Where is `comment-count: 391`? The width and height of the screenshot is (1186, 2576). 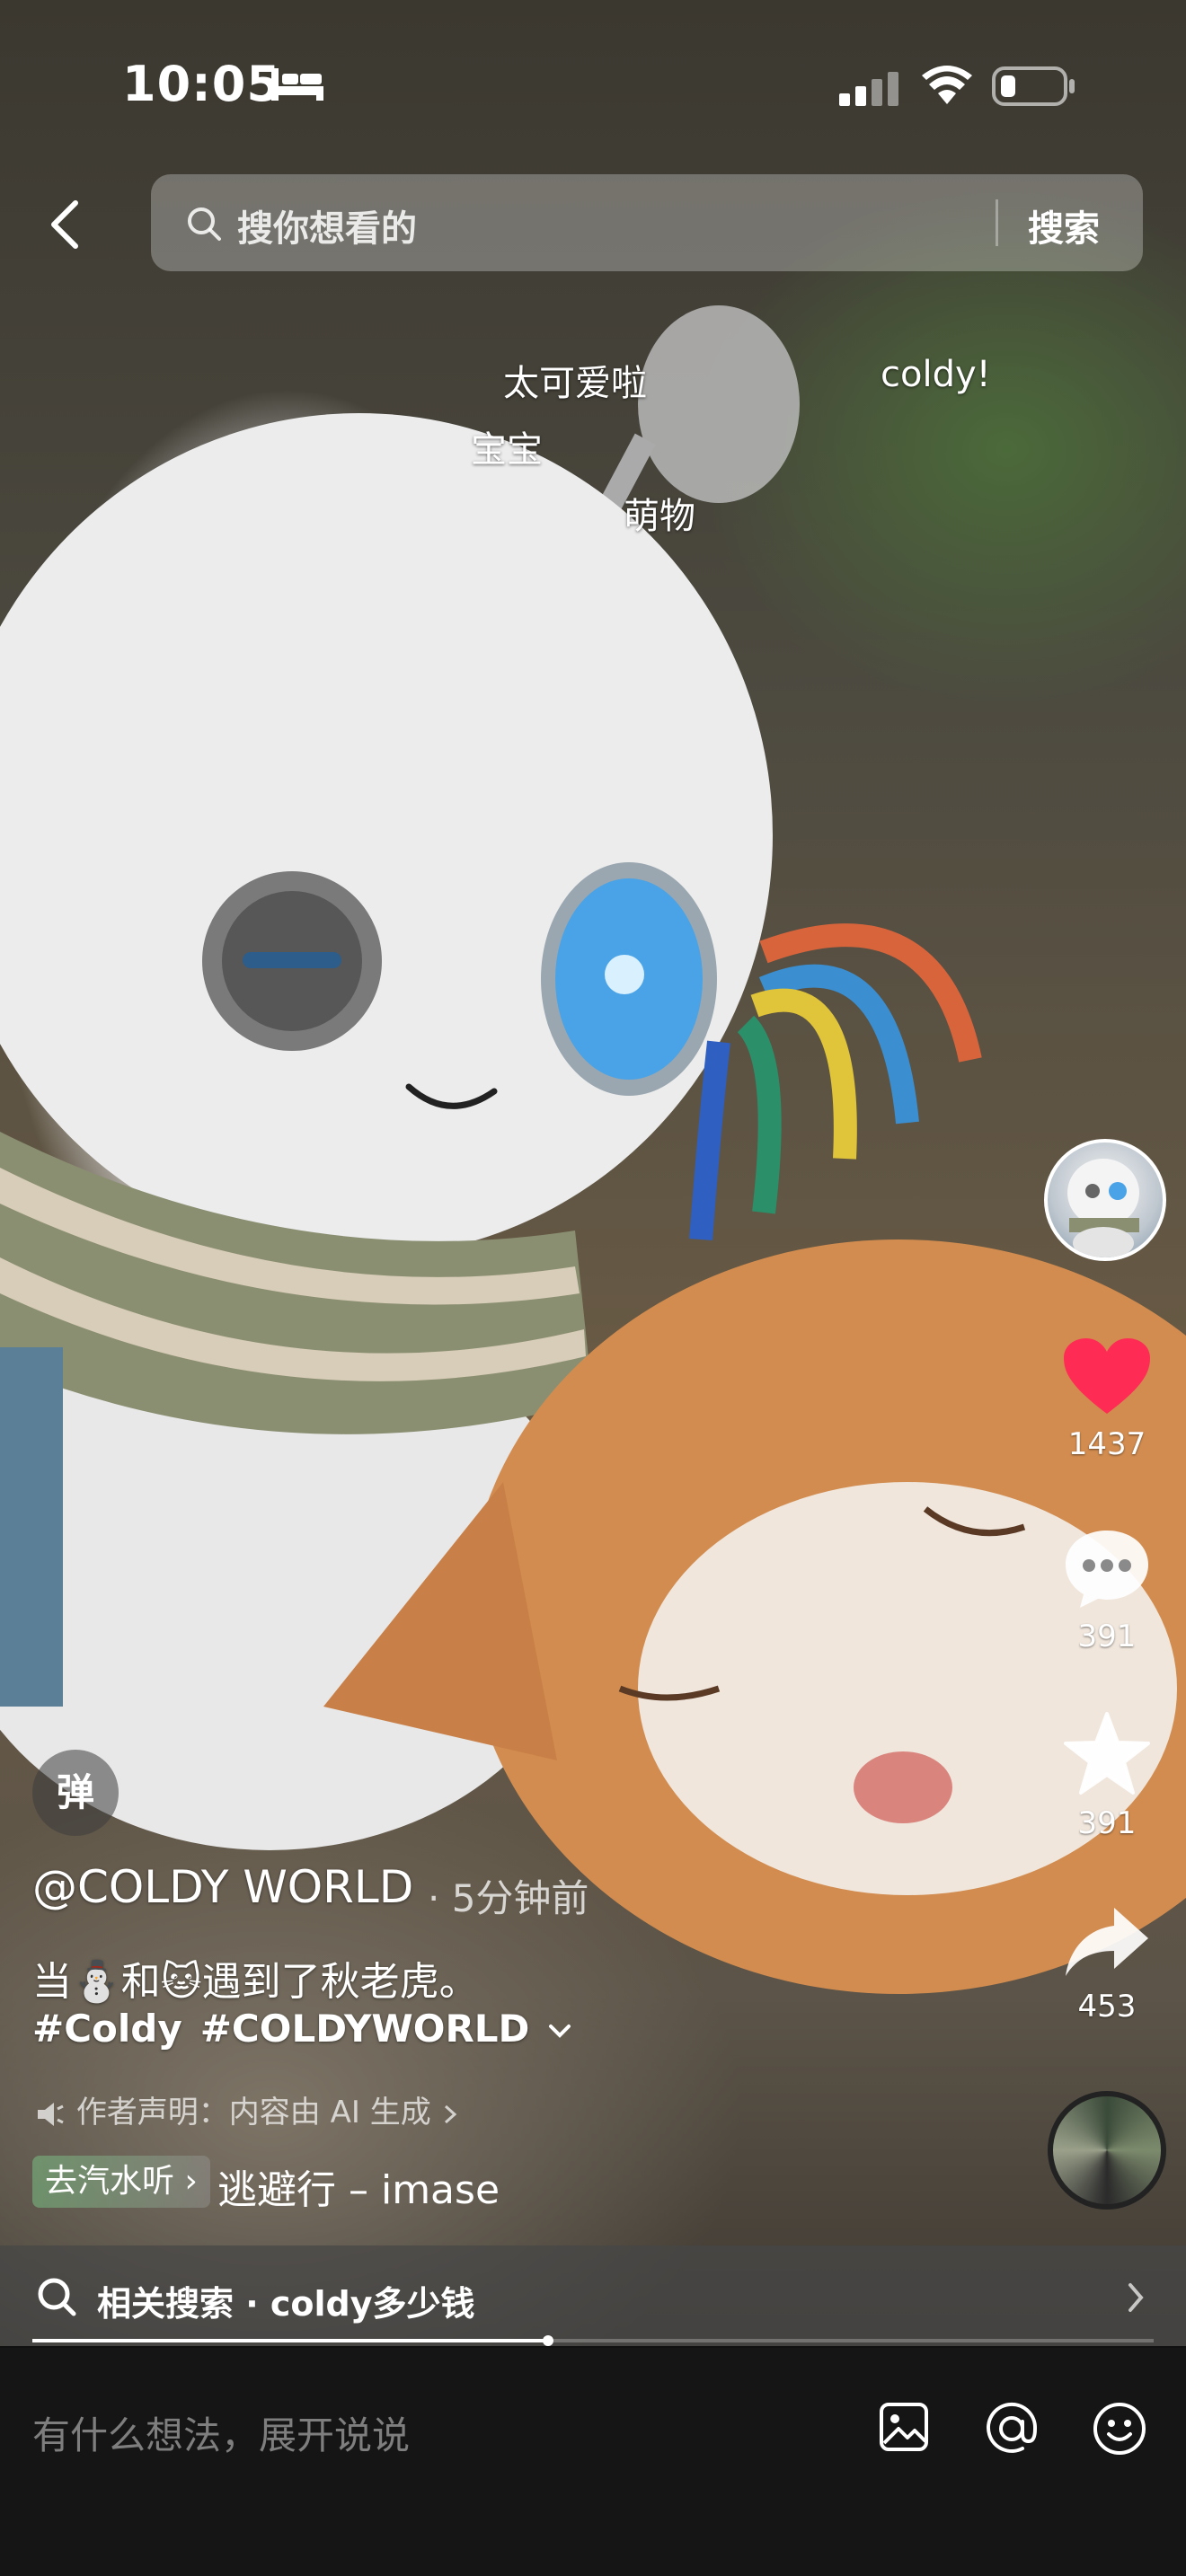
comment-count: 391 is located at coordinates (1107, 1636).